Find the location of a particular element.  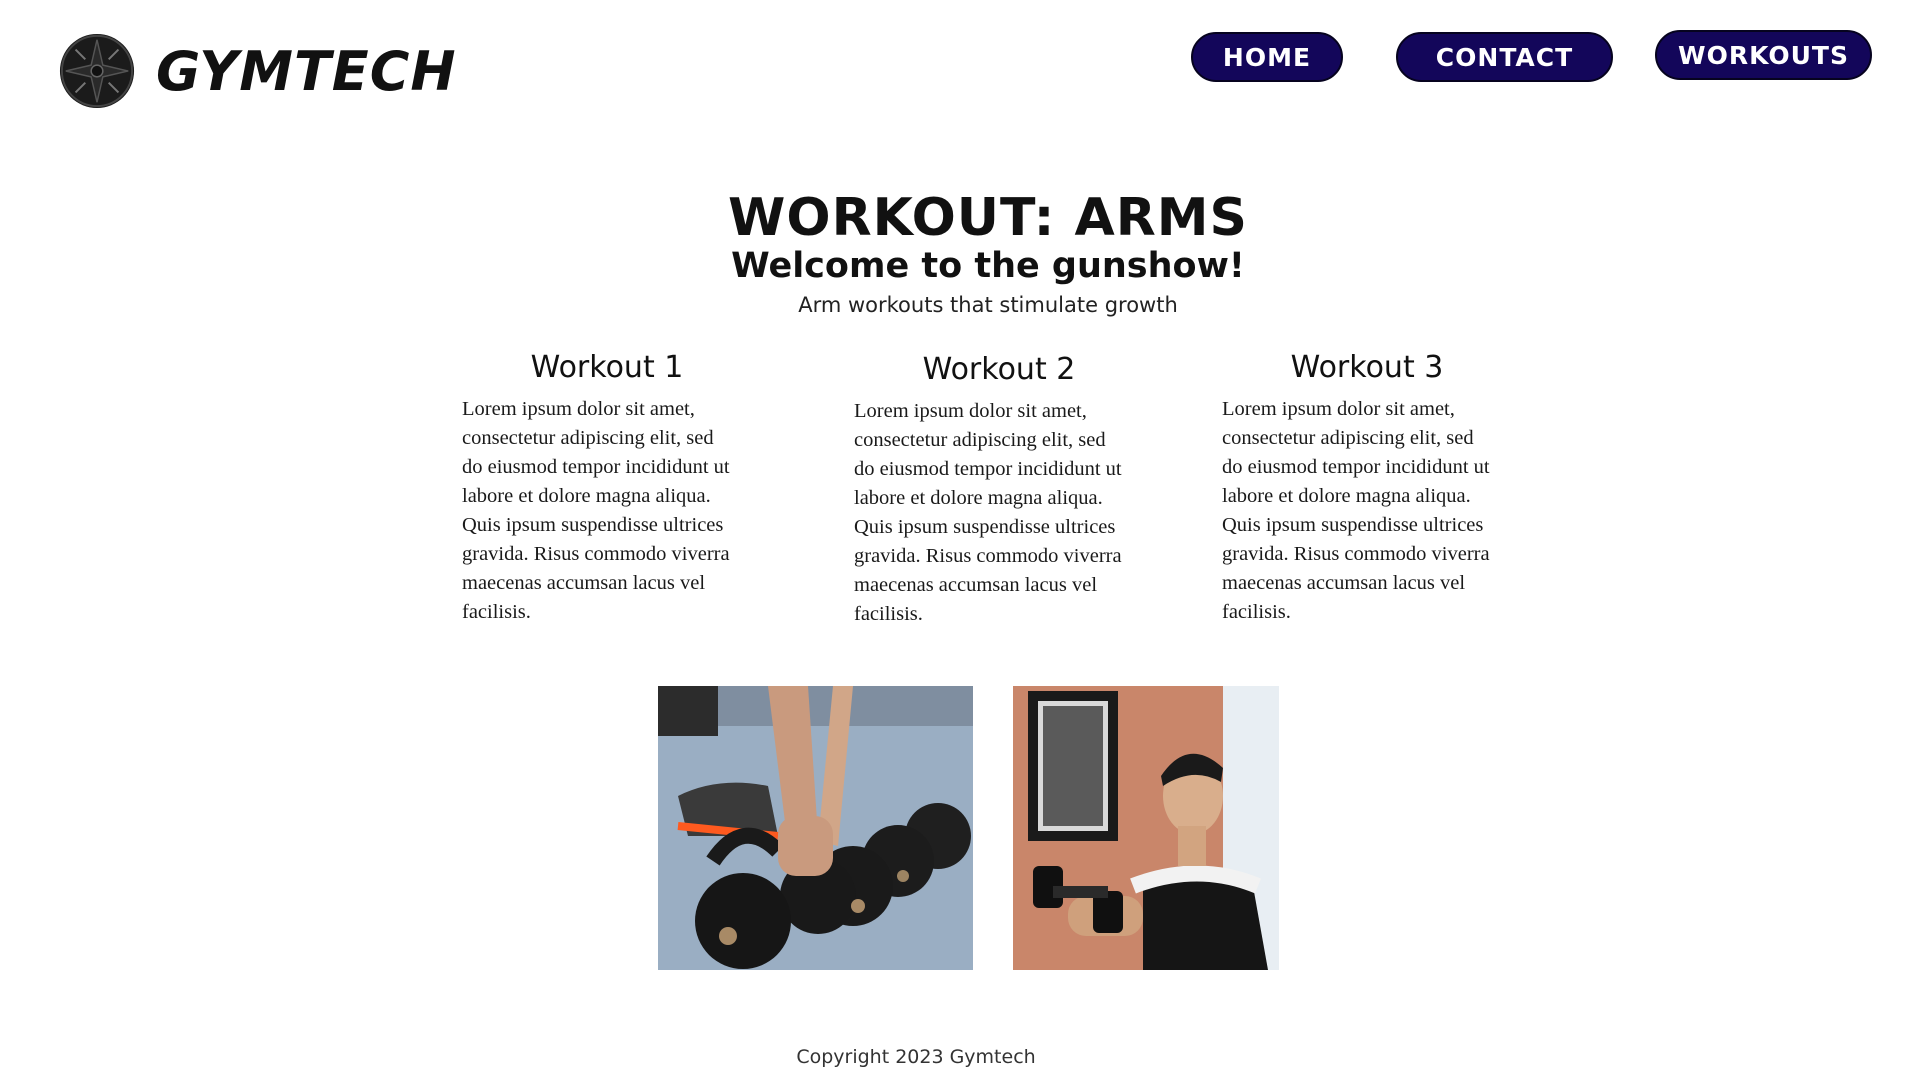

brand-name: GYMTECH is located at coordinates (306, 71).